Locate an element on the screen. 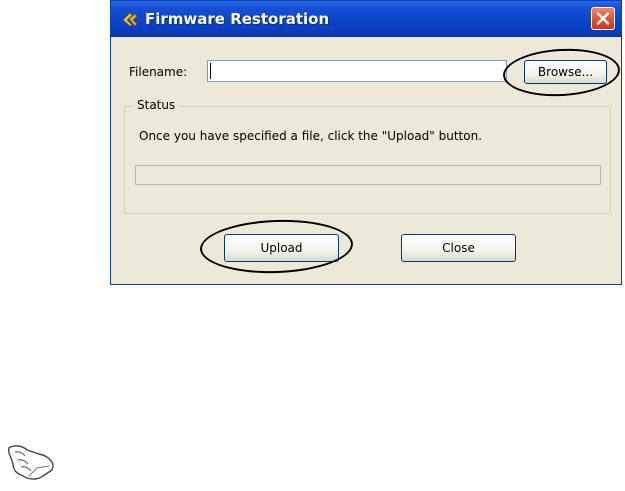  window-close-button is located at coordinates (603, 18).